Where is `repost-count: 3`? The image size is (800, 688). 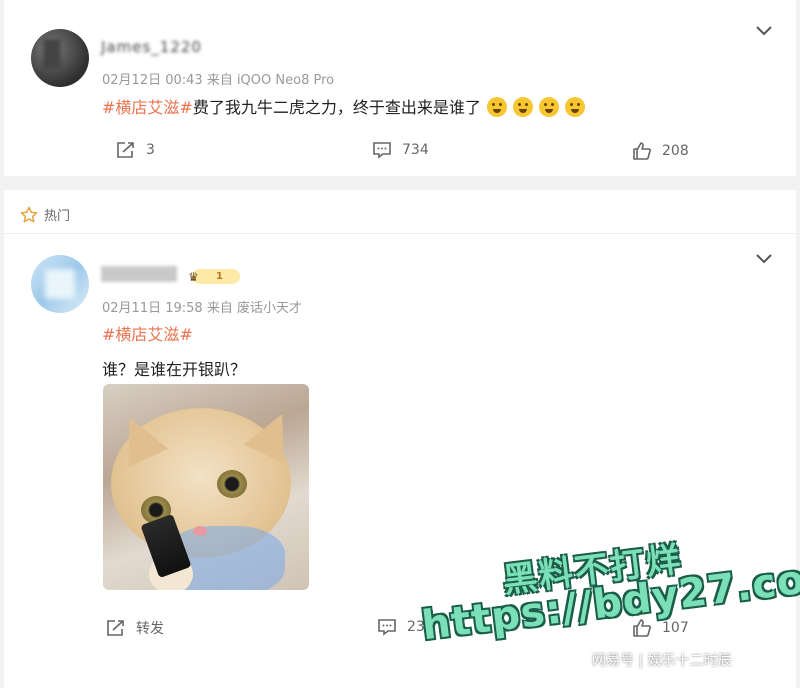 repost-count: 3 is located at coordinates (150, 150).